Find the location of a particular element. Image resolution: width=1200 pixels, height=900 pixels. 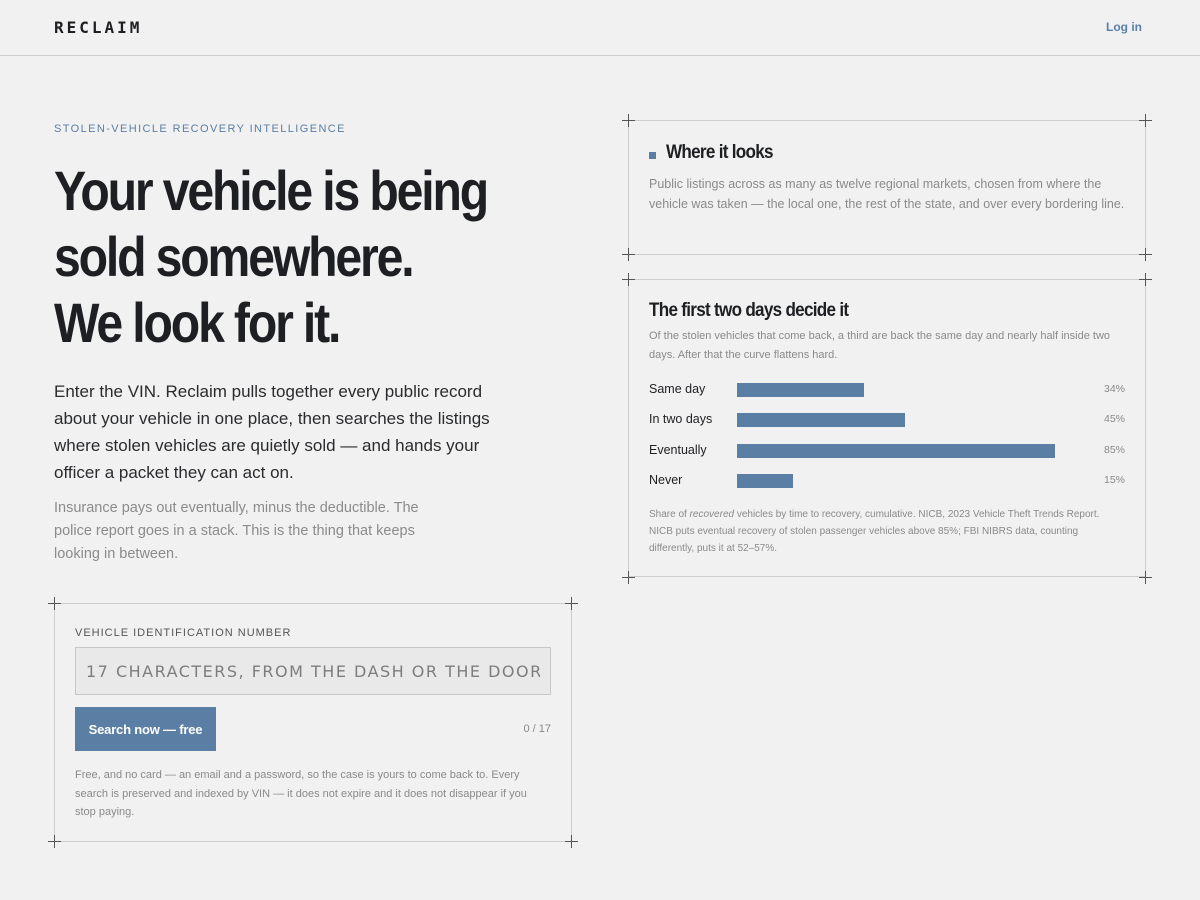

brand-logo: RECLAIM is located at coordinates (98, 27).